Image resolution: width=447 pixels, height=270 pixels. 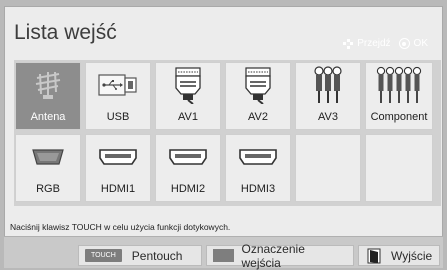 I want to click on ok-label: OK, so click(x=420, y=43).